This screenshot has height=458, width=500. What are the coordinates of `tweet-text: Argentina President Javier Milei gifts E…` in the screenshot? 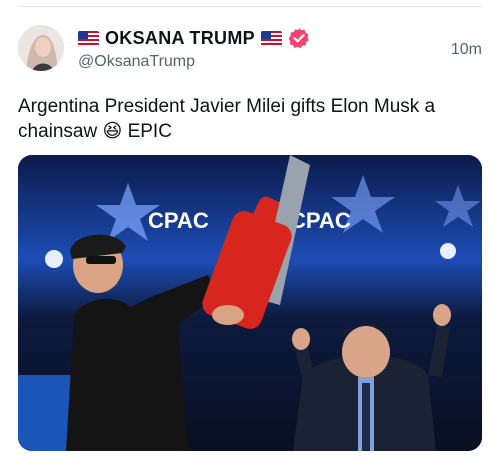 It's located at (227, 119).